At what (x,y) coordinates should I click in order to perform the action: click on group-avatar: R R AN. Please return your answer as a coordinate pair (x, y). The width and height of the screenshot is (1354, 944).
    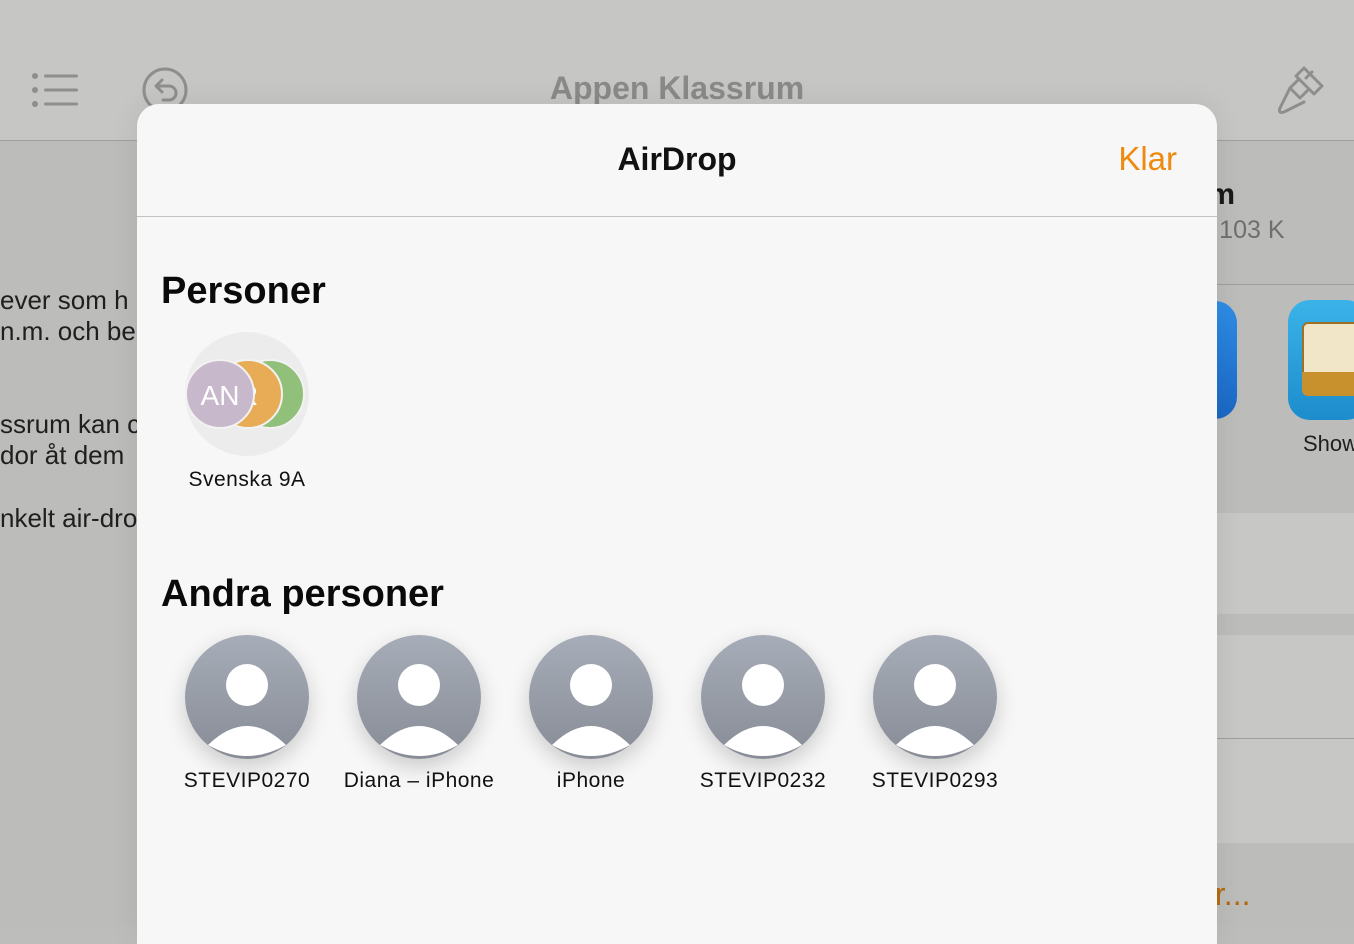
    Looking at the image, I should click on (247, 394).